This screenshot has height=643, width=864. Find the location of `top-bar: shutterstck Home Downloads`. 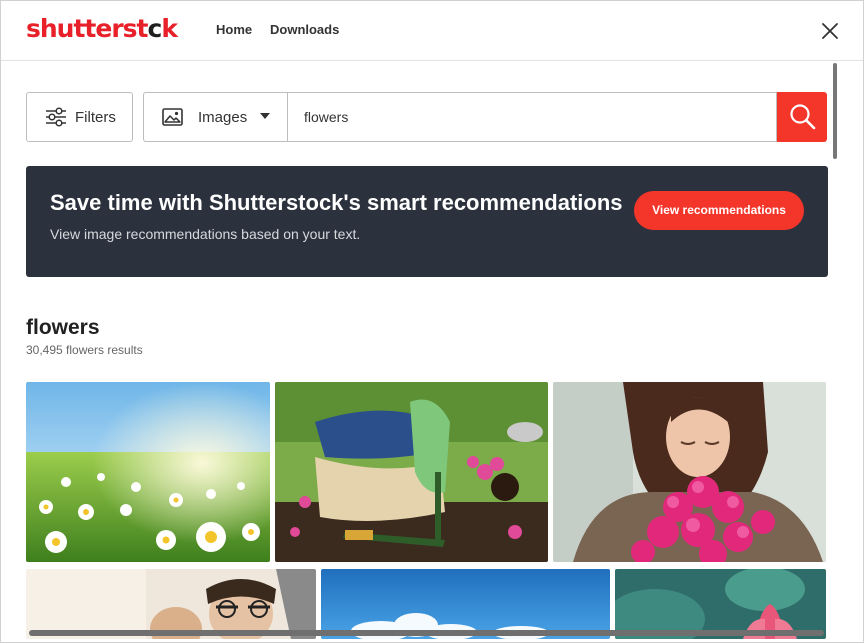

top-bar: shutterstck Home Downloads is located at coordinates (432, 31).